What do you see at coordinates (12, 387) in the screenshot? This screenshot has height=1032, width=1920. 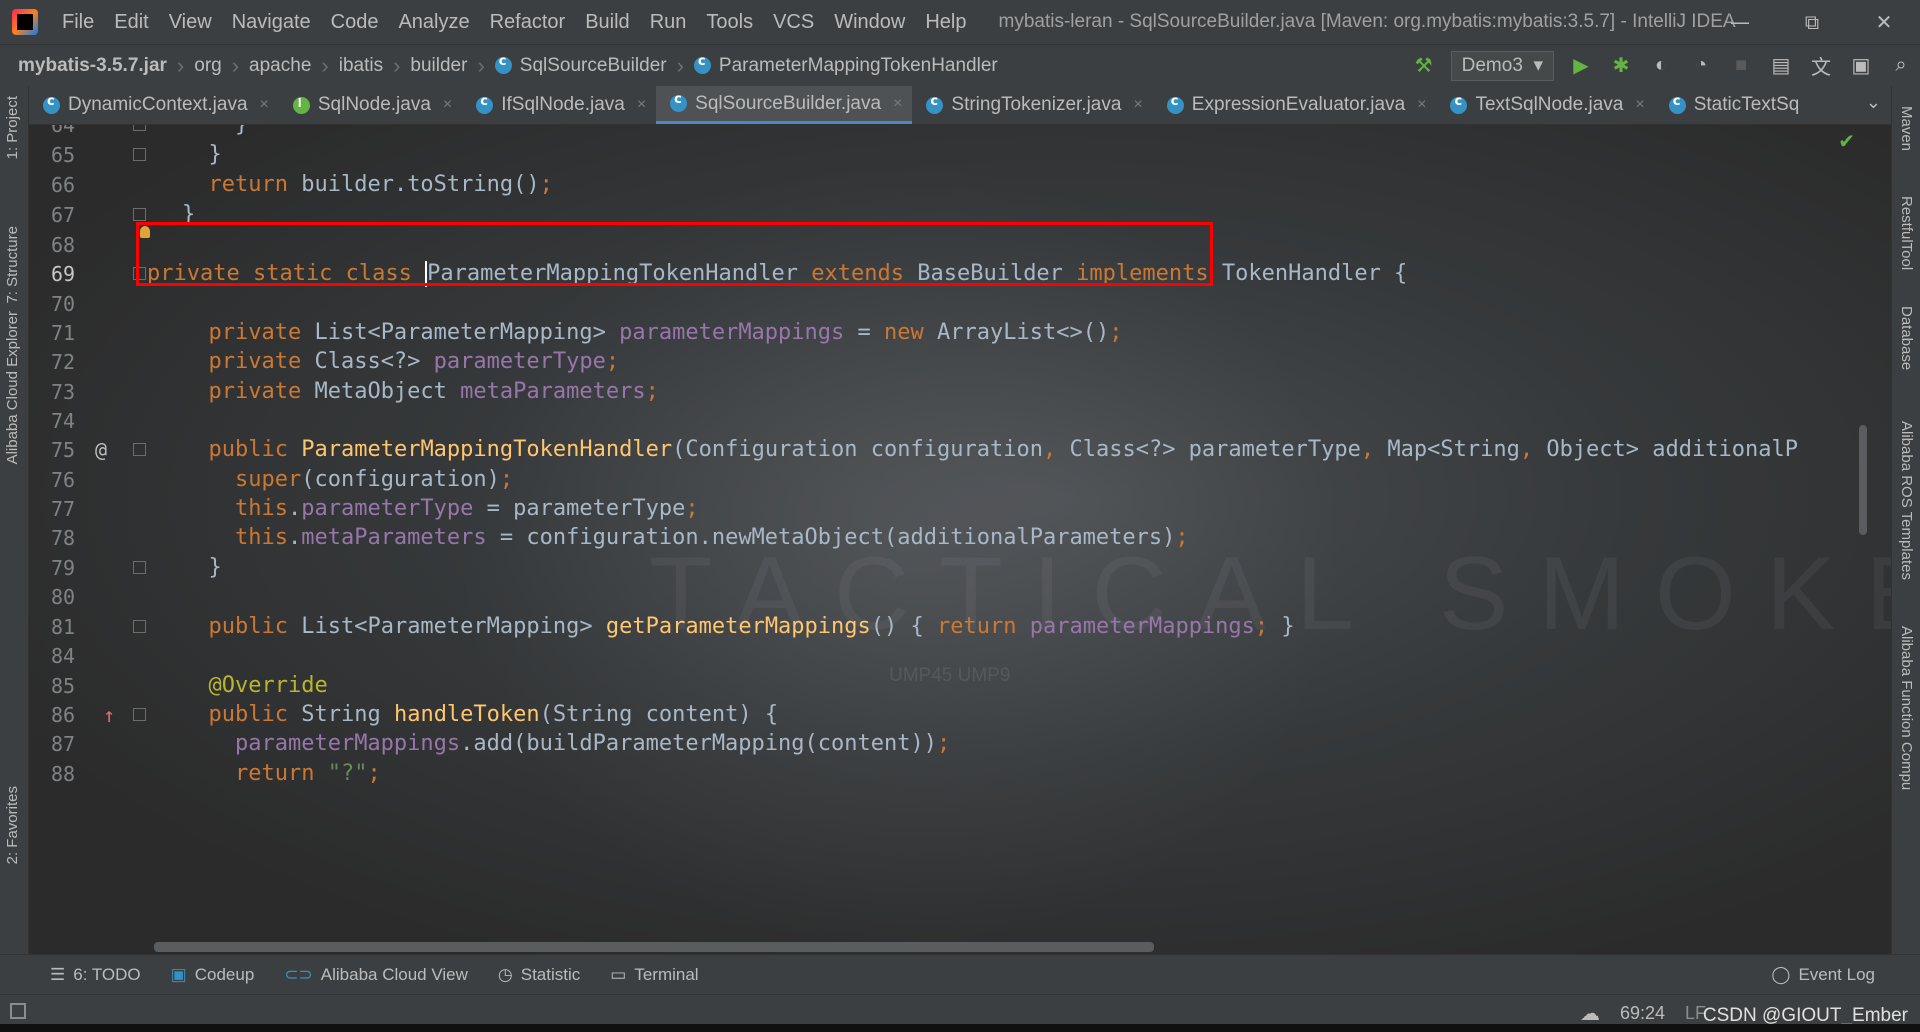 I see `alibaba-cloud-explorer-tab: Alibaba Cloud Explorer` at bounding box center [12, 387].